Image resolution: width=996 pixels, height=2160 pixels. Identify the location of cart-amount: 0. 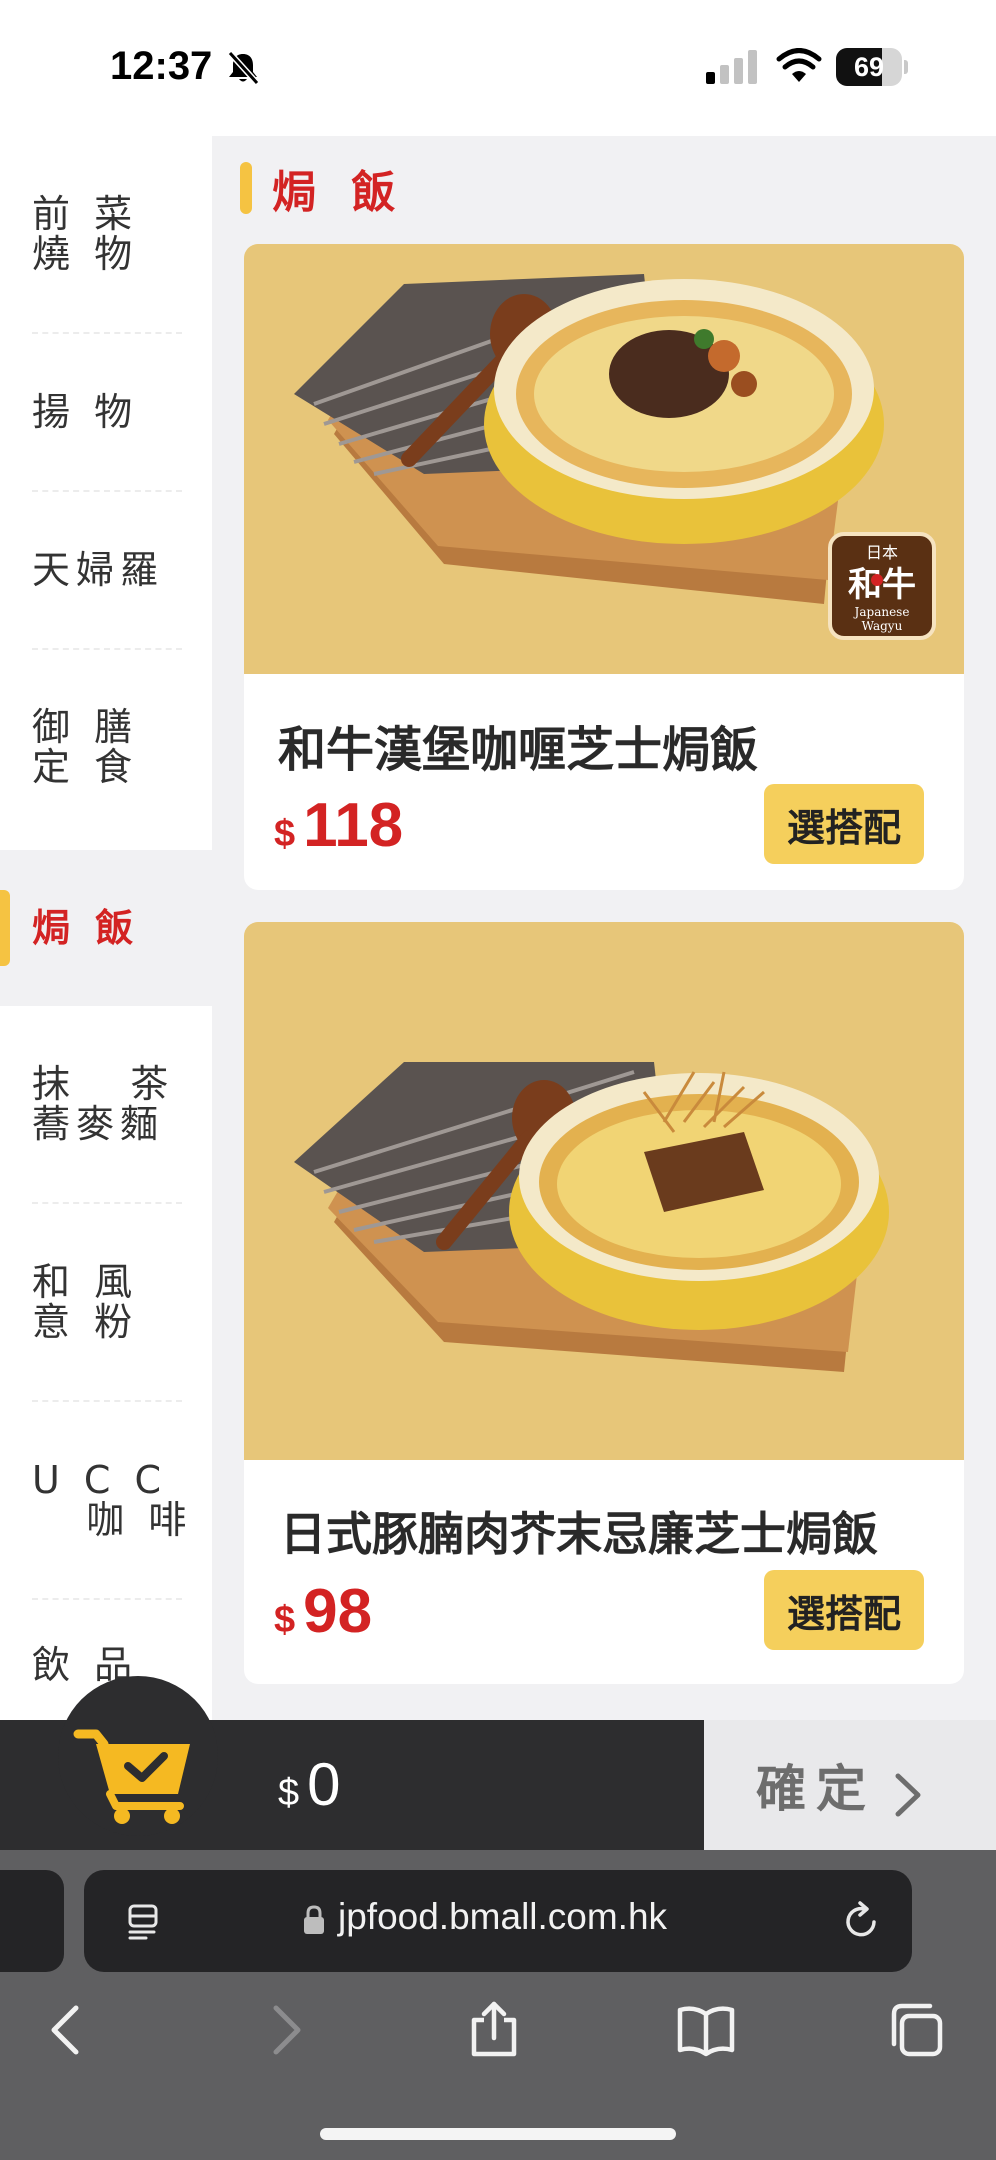
(324, 1784).